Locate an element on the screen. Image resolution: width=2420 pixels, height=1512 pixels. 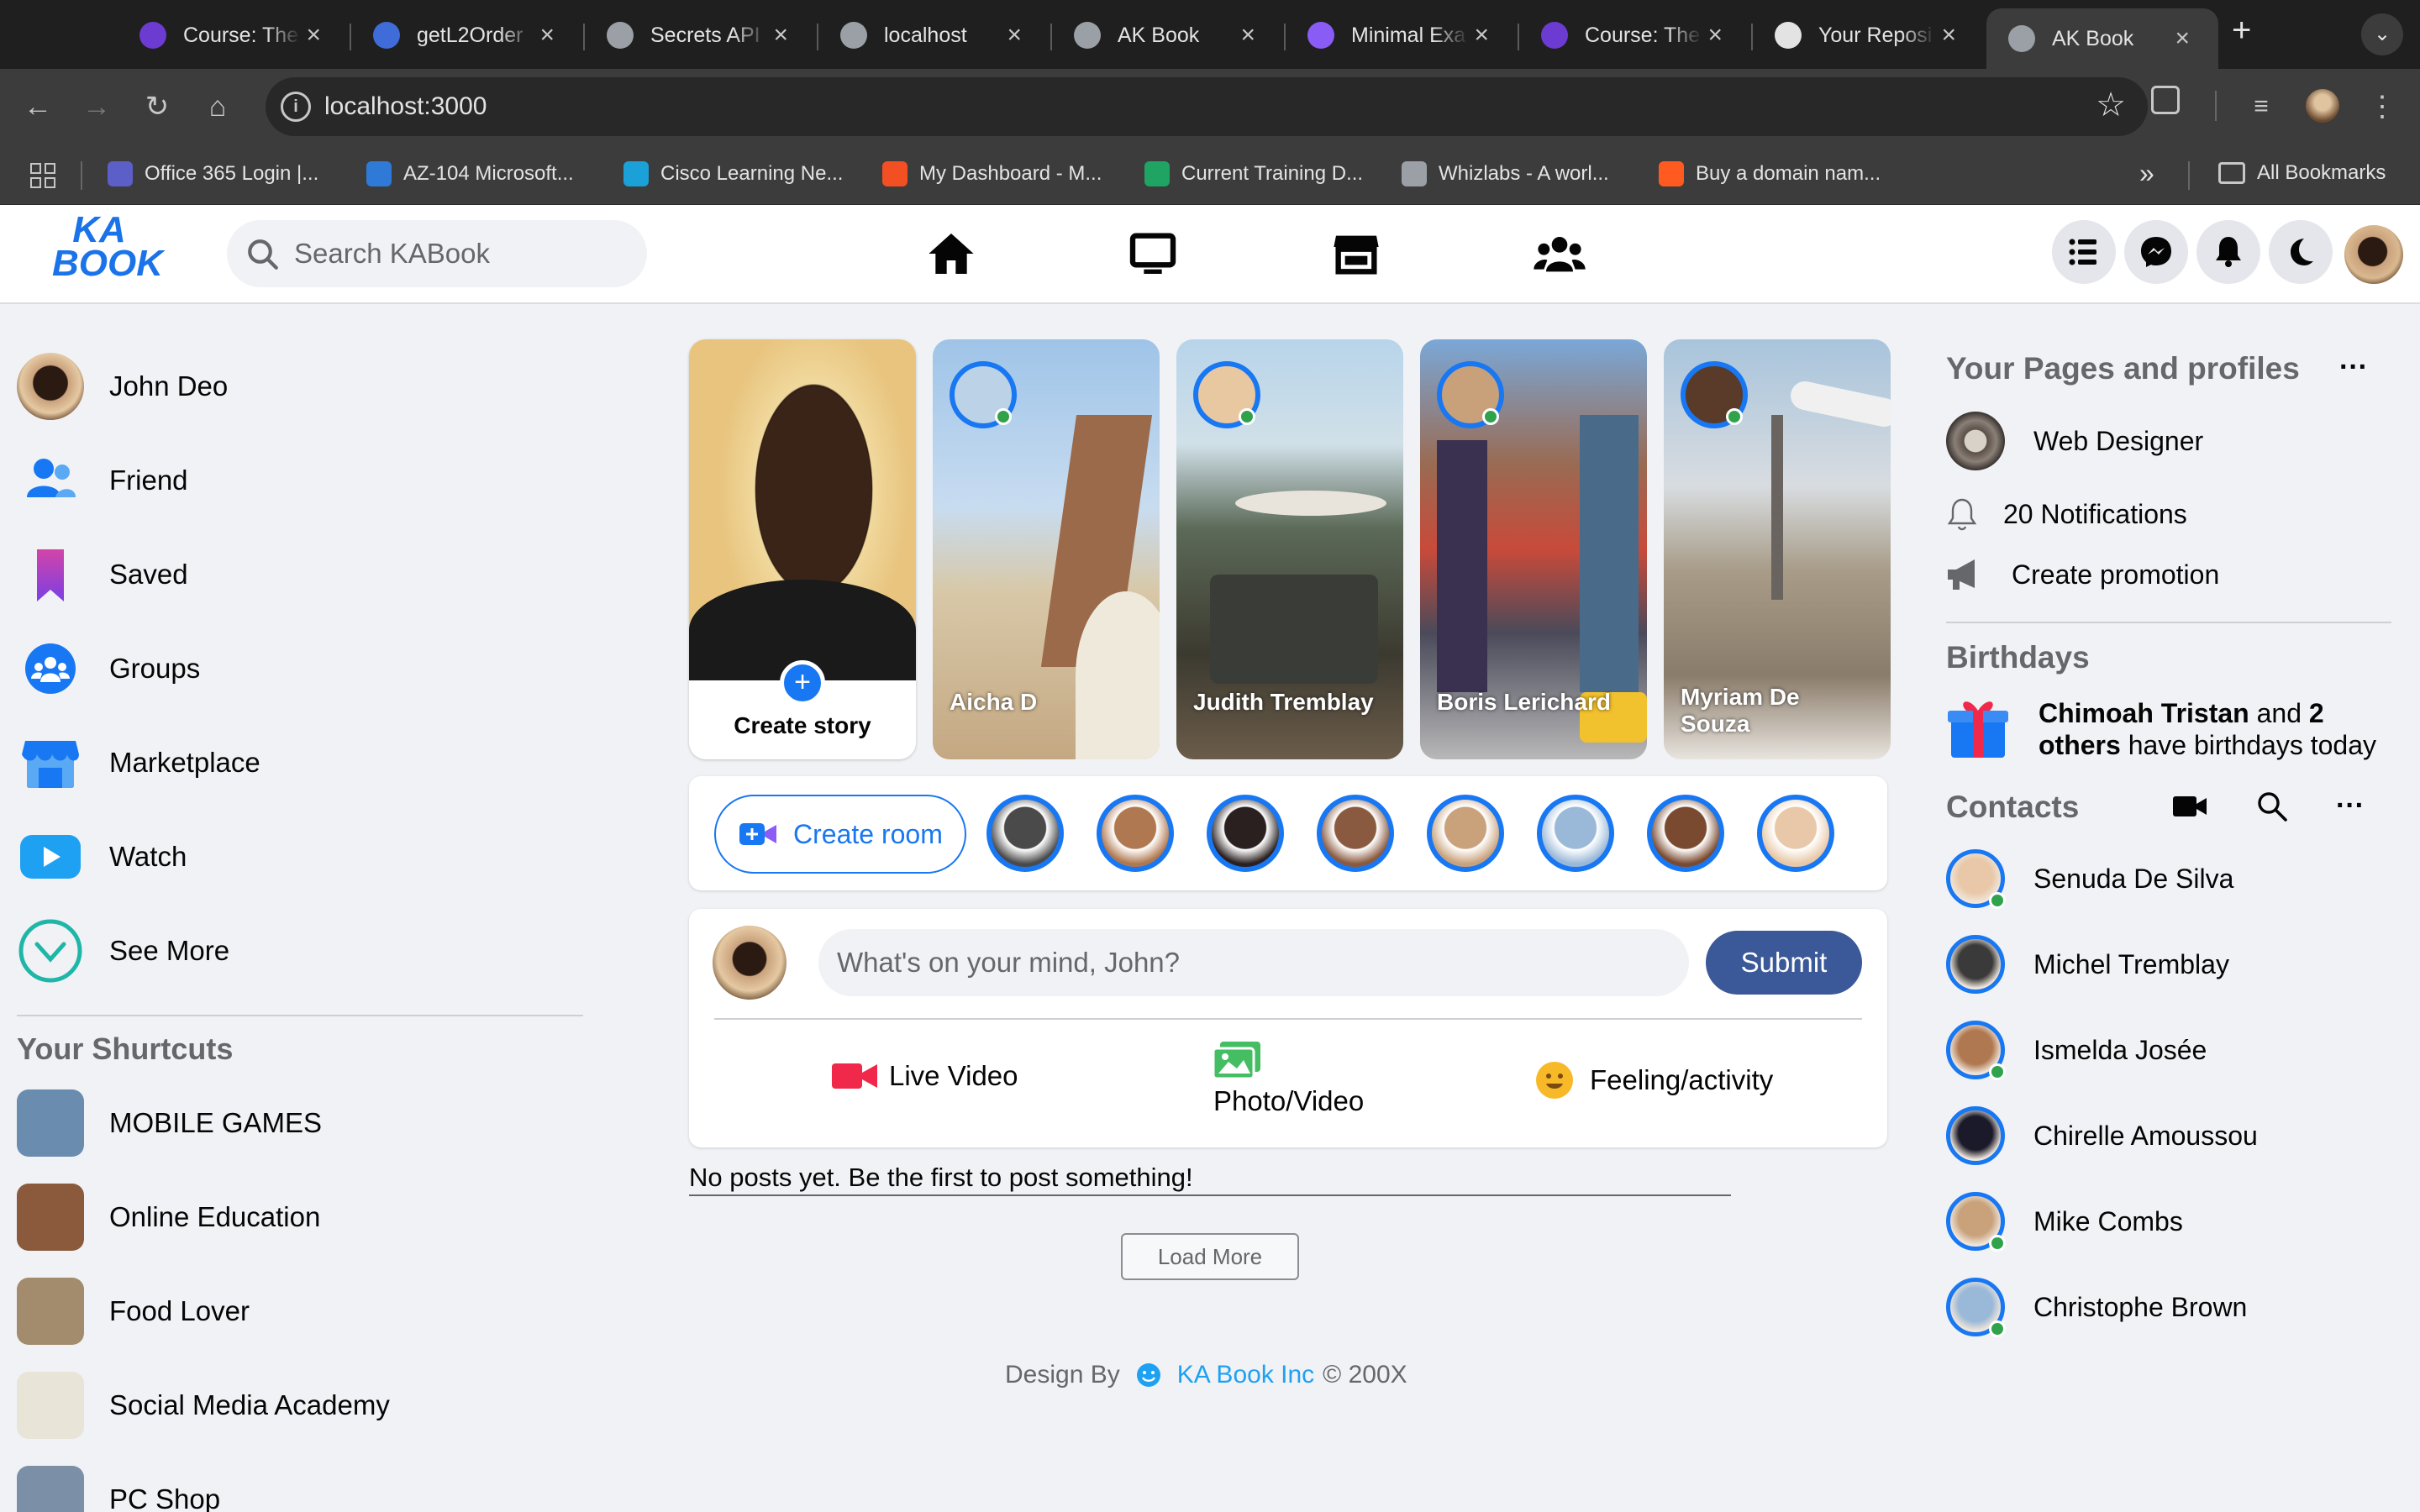
contact-item: Michel Tremblay is located at coordinates (2087, 964).